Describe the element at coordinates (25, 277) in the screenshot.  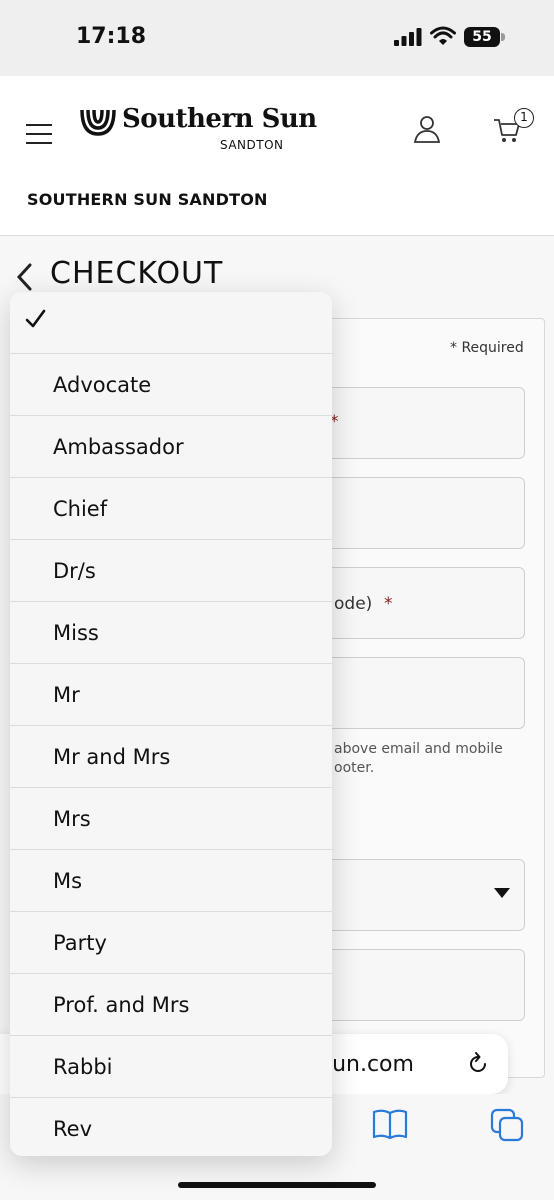
I see `back-chevron-icon` at that location.